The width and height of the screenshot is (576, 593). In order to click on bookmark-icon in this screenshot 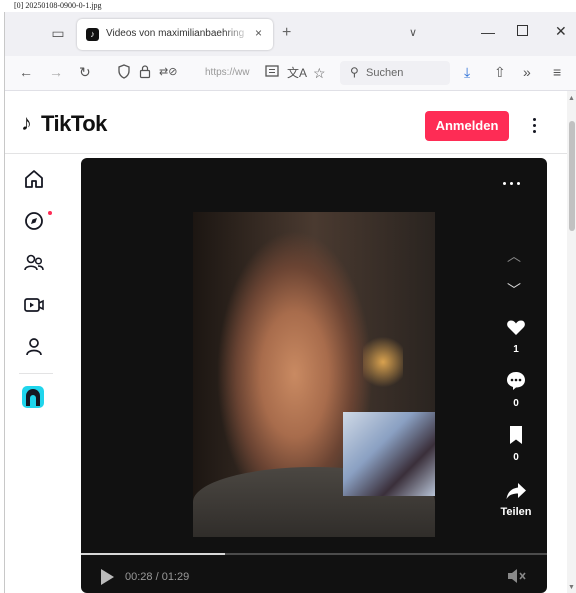, I will do `click(516, 435)`.